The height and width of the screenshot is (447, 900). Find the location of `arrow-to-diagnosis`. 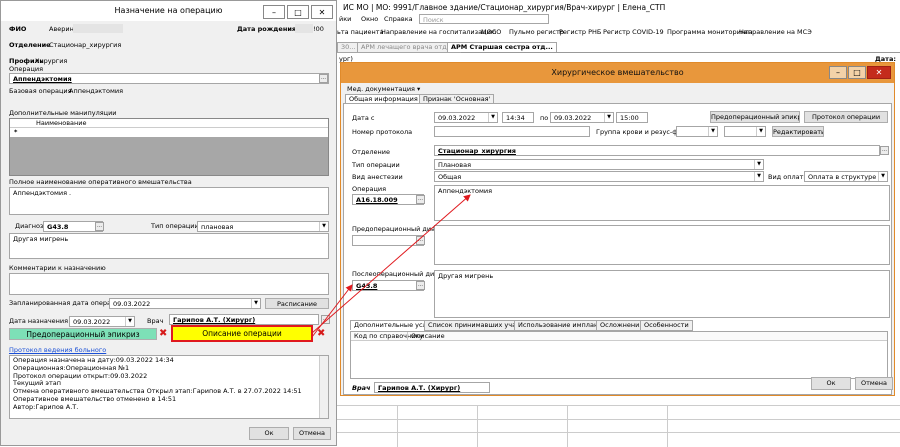

arrow-to-diagnosis is located at coordinates (332, 311).